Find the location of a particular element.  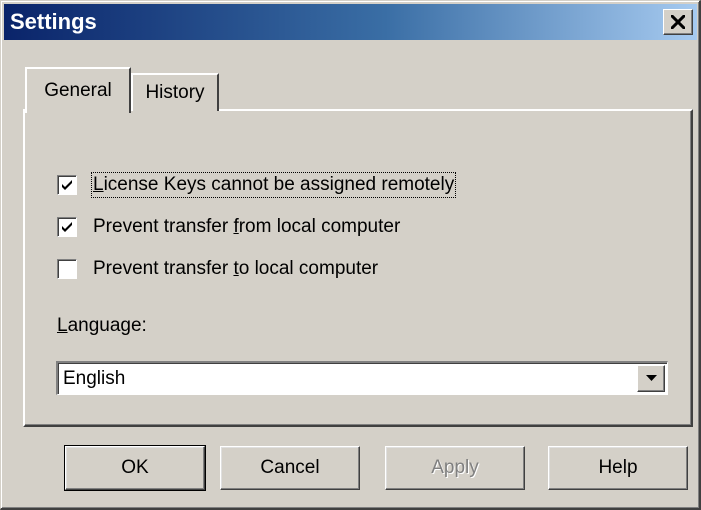

option-prevent-transfer-to: Prevent transfer to local computer is located at coordinates (217, 269).